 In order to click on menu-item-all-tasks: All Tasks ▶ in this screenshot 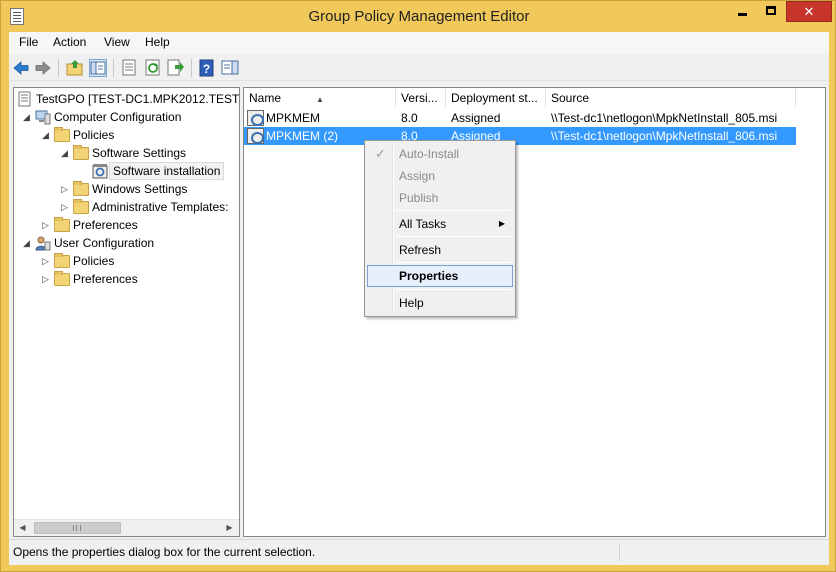, I will do `click(440, 224)`.